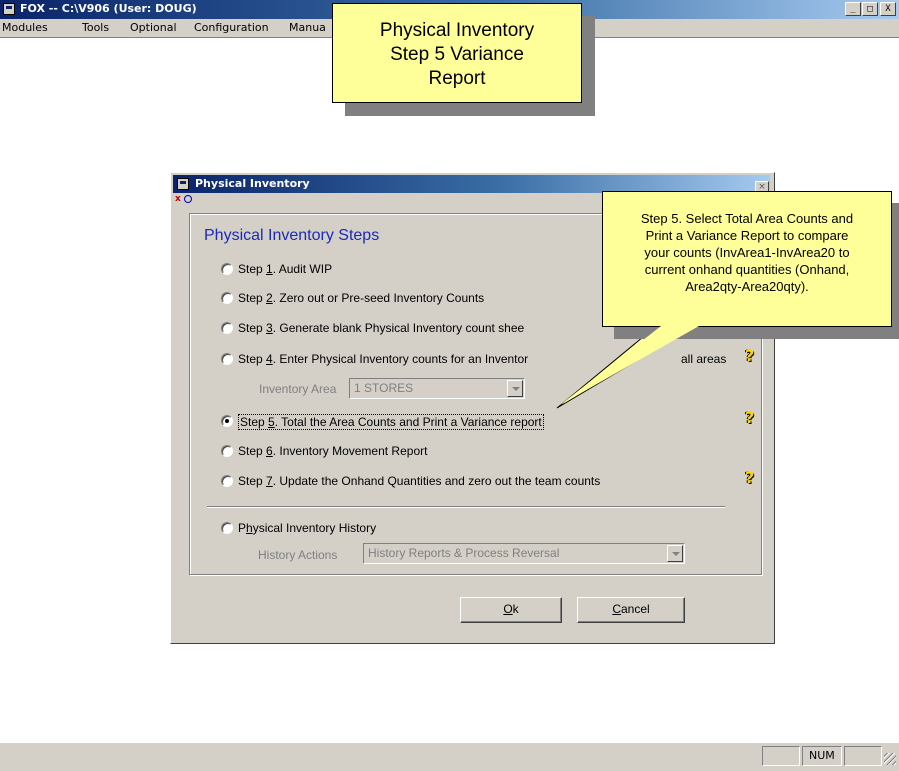  Describe the element at coordinates (888, 9) in the screenshot. I see `close-button: X` at that location.